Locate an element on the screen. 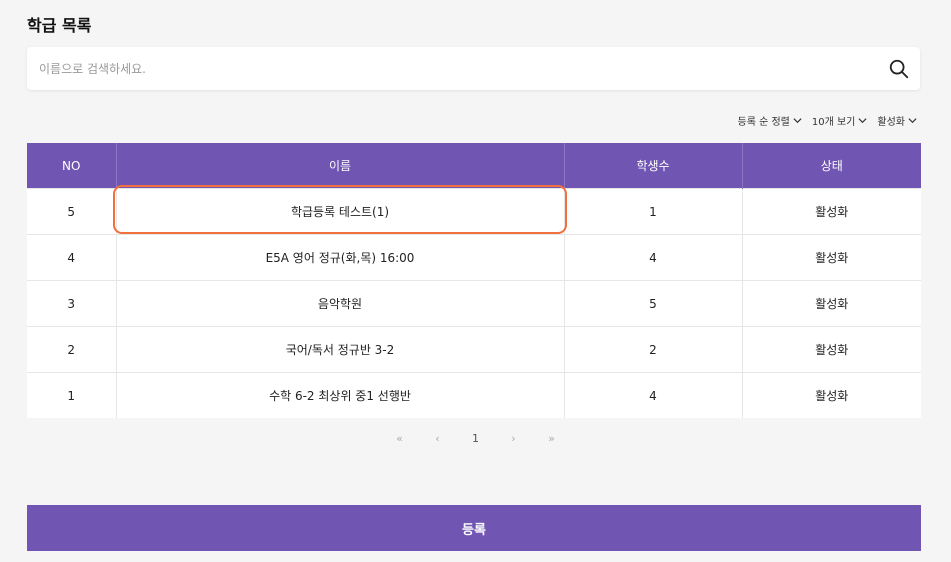 Image resolution: width=951 pixels, height=562 pixels. table-row: 3 음악학원 5 활성화 is located at coordinates (474, 303).